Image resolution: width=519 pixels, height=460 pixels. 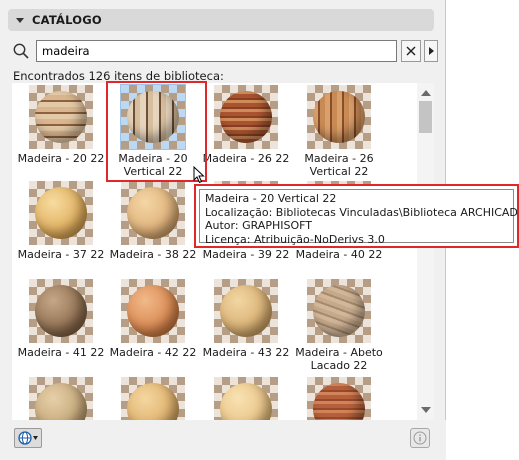 What do you see at coordinates (339, 365) in the screenshot?
I see `library-item-label-line2: Lacado 22` at bounding box center [339, 365].